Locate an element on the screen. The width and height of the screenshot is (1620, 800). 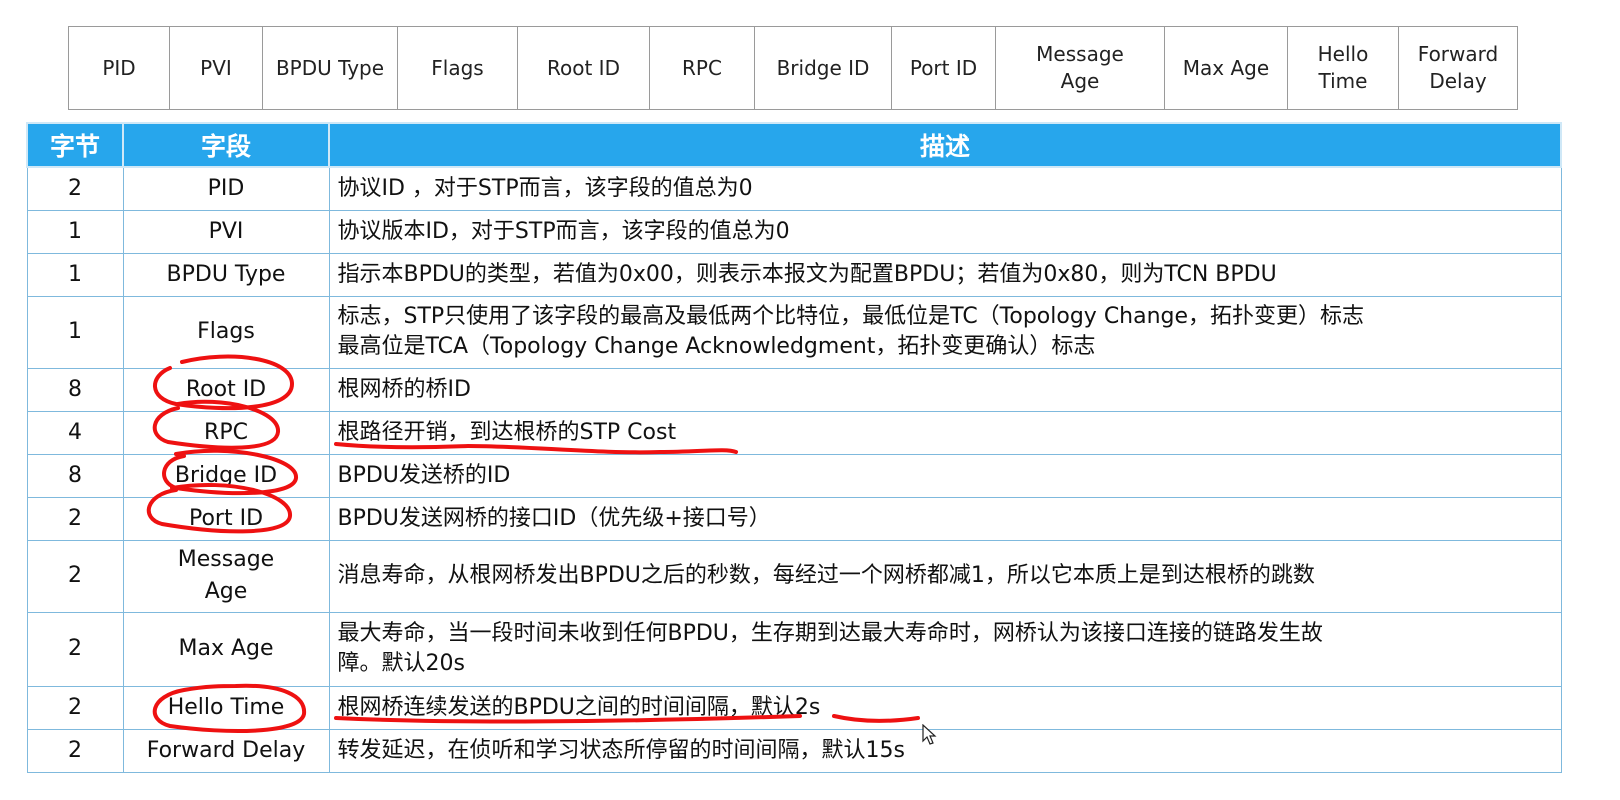
header-field: 字段 is located at coordinates (226, 145).